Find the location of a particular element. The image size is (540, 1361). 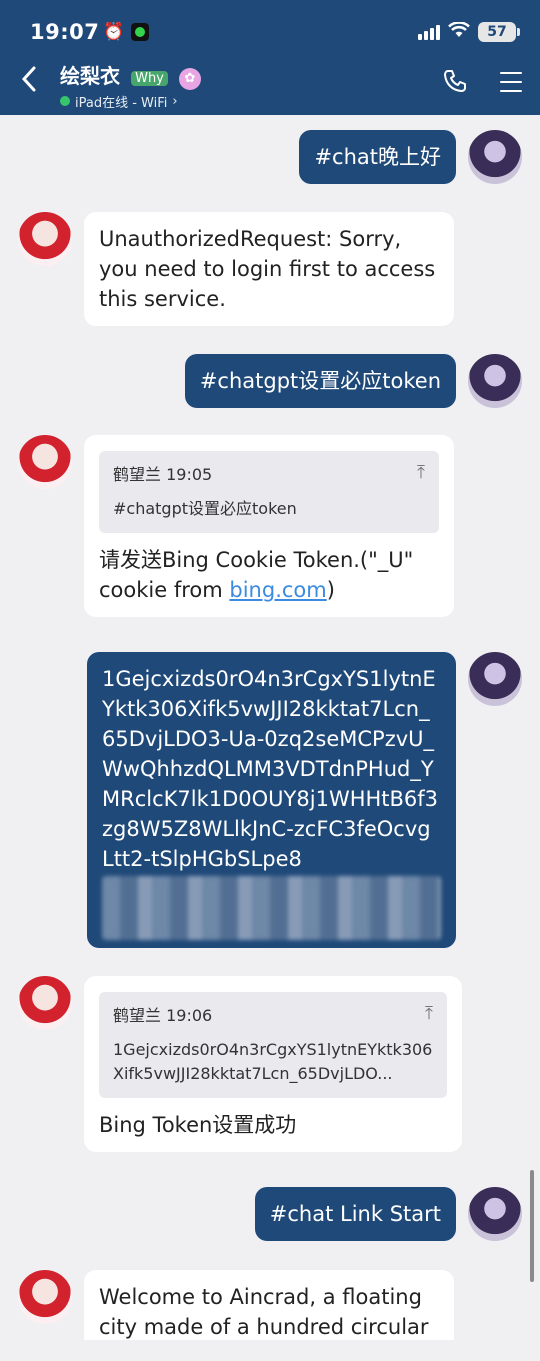

message-bubble-out: #chat Link Start is located at coordinates (355, 1214).